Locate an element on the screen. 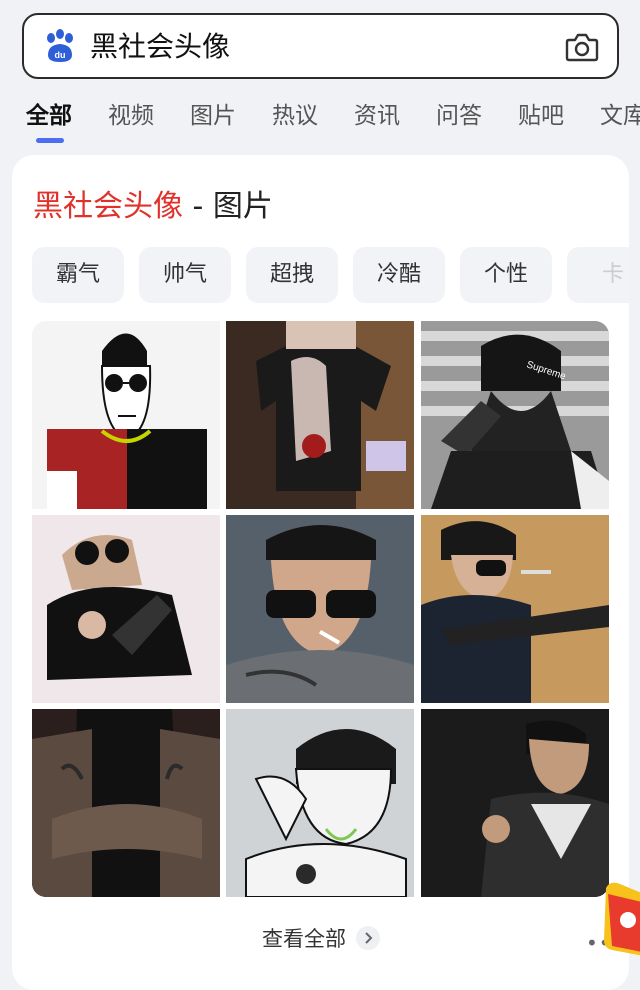 This screenshot has height=990, width=640. tshirt-photo-image is located at coordinates (320, 415).